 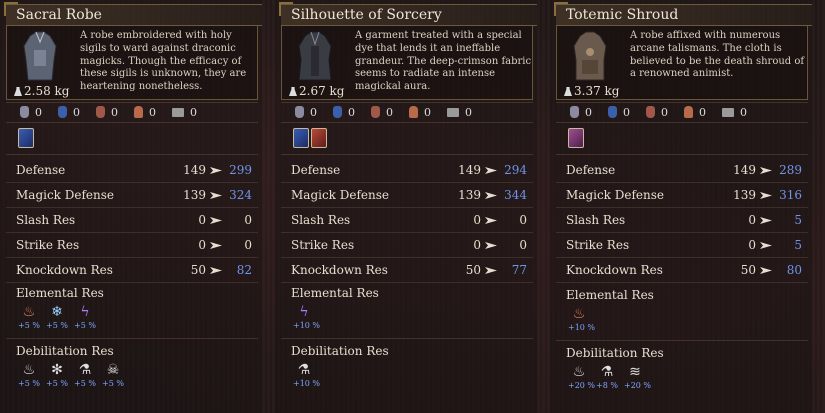 I want to click on weight: 2.58 kg, so click(x=42, y=91).